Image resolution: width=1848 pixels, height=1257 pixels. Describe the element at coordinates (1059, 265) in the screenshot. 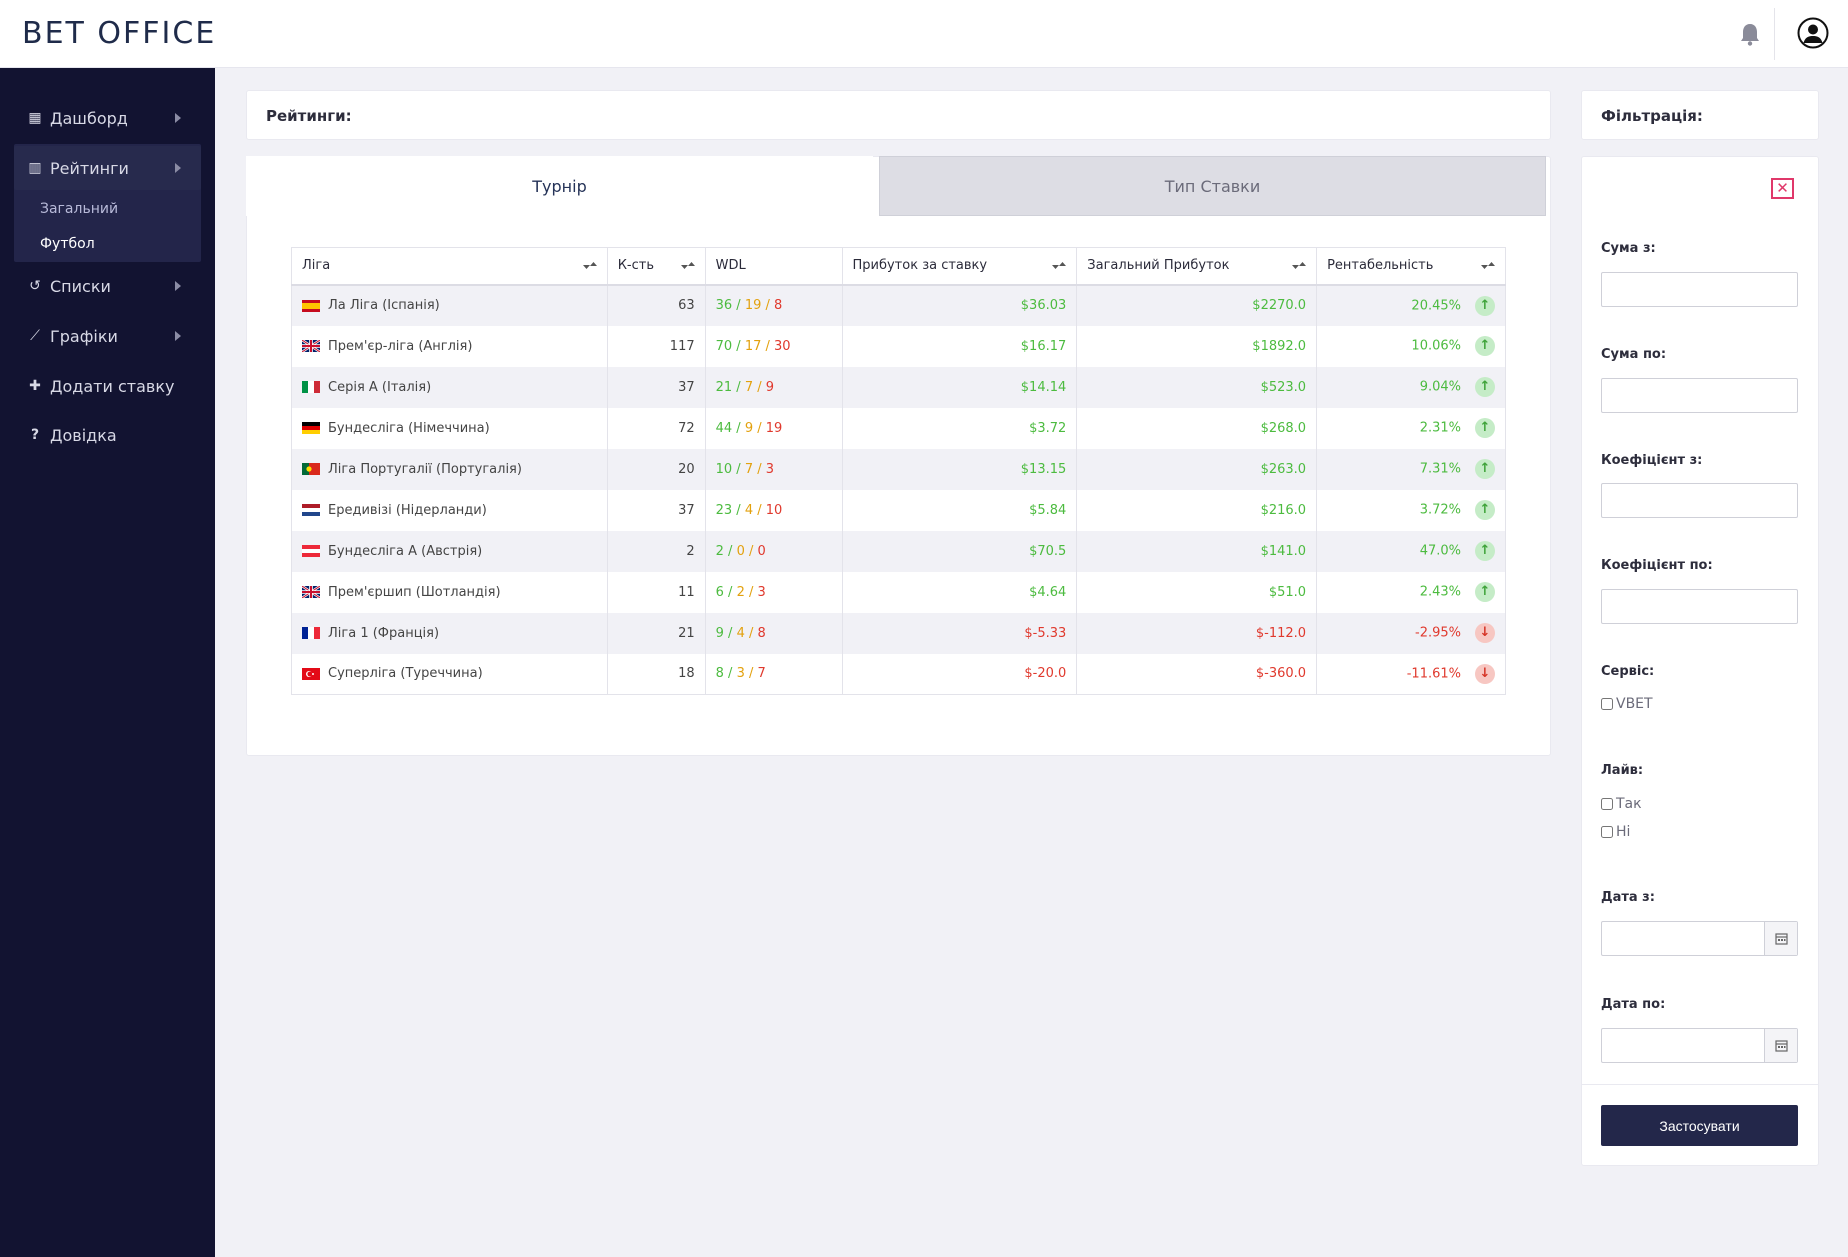

I see `sort-icon` at that location.